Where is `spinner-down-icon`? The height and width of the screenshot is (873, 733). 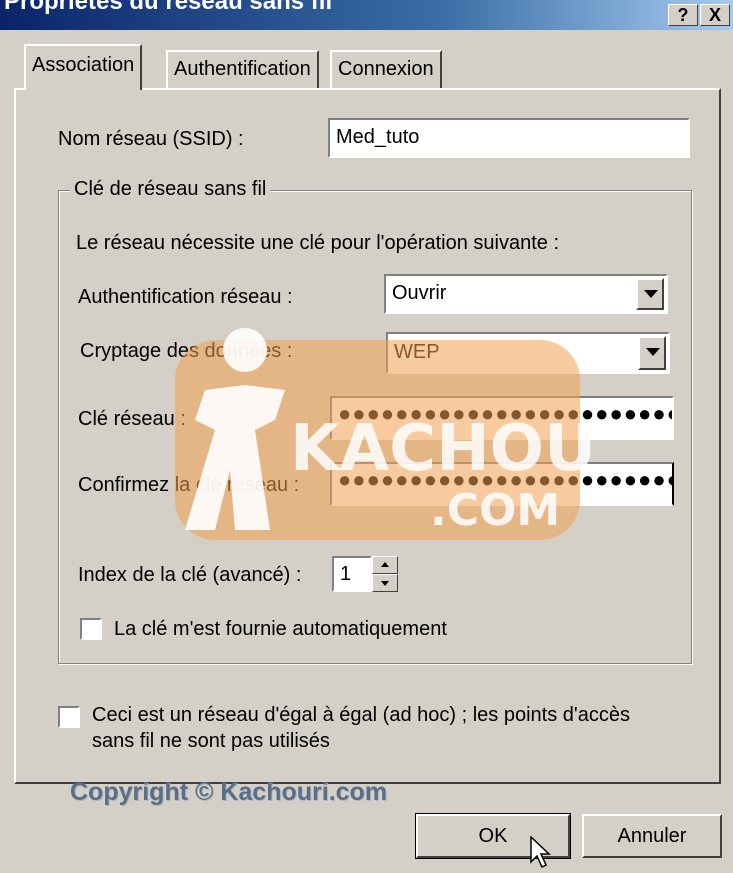 spinner-down-icon is located at coordinates (385, 583).